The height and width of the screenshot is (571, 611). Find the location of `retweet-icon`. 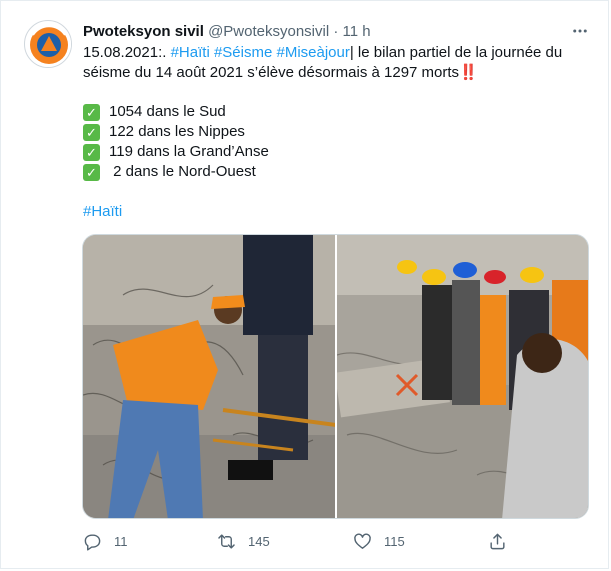

retweet-icon is located at coordinates (226, 541).